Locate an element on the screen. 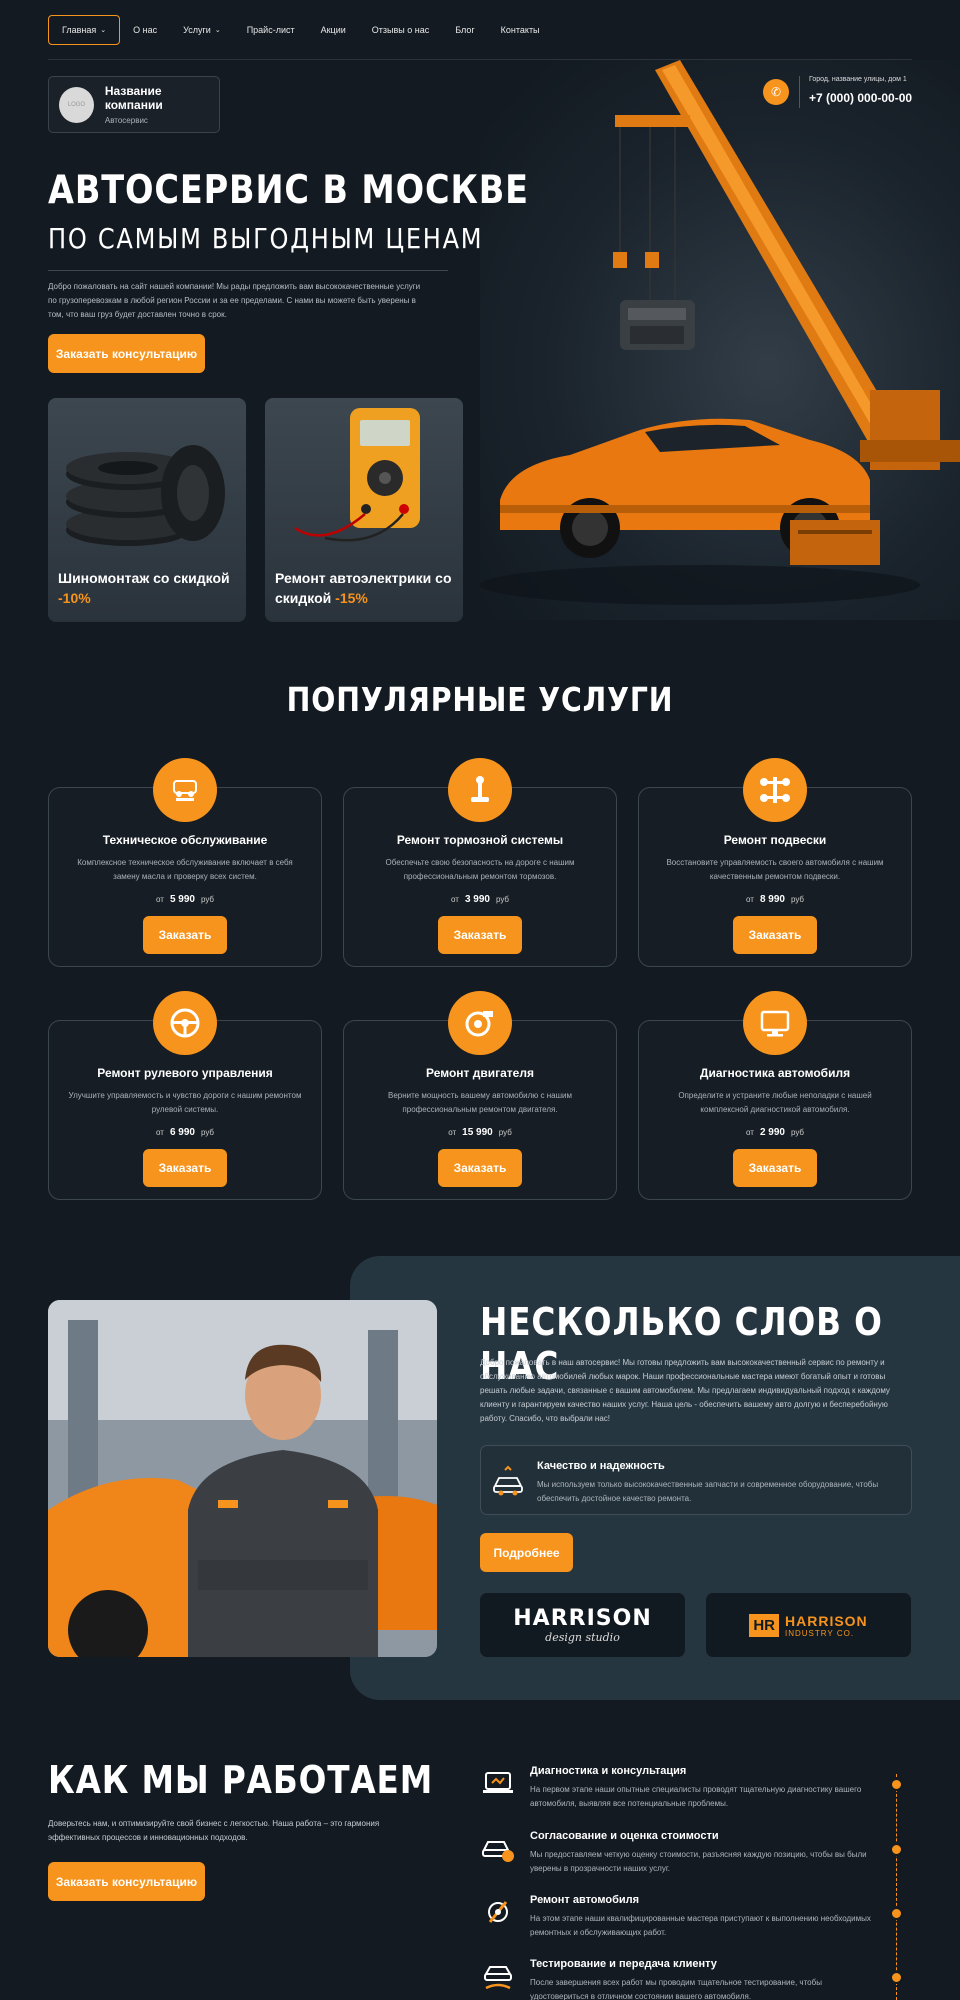  nav-item-reviews: Отзывы о нас is located at coordinates (400, 30).